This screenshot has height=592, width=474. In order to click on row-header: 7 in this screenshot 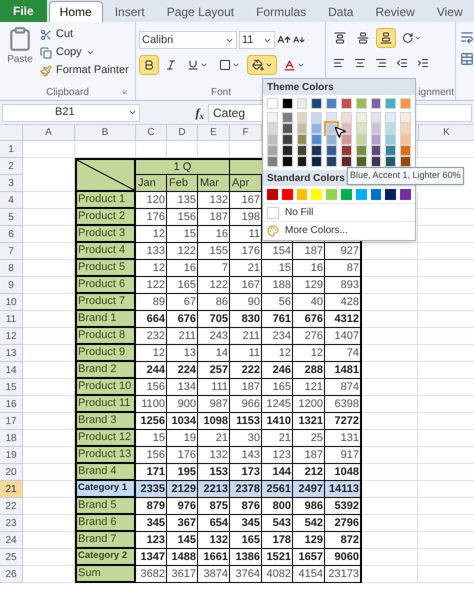, I will do `click(11, 251)`.